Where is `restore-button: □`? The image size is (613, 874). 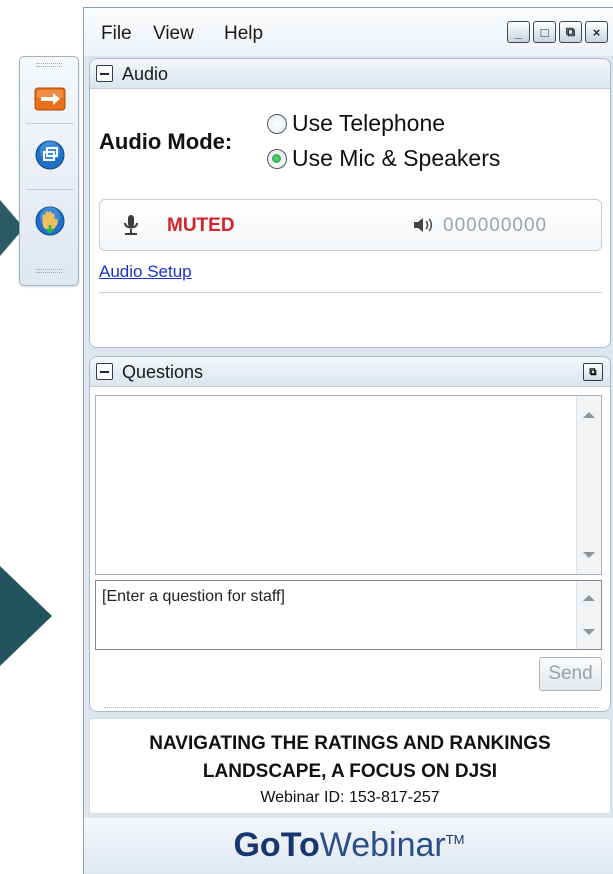 restore-button: □ is located at coordinates (544, 32).